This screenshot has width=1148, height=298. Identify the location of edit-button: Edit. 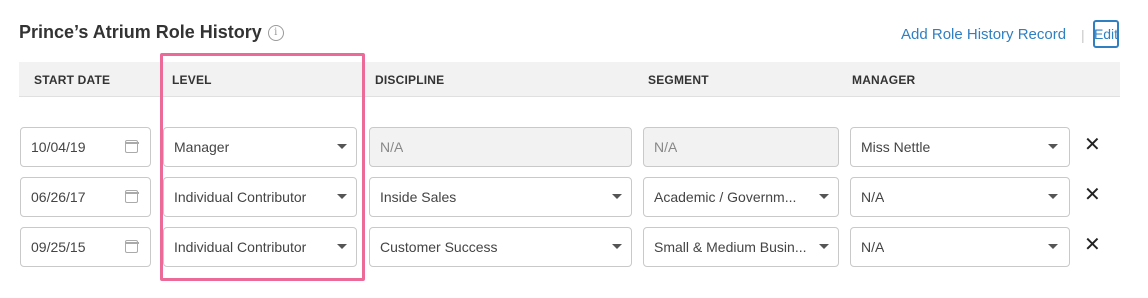
(1106, 34).